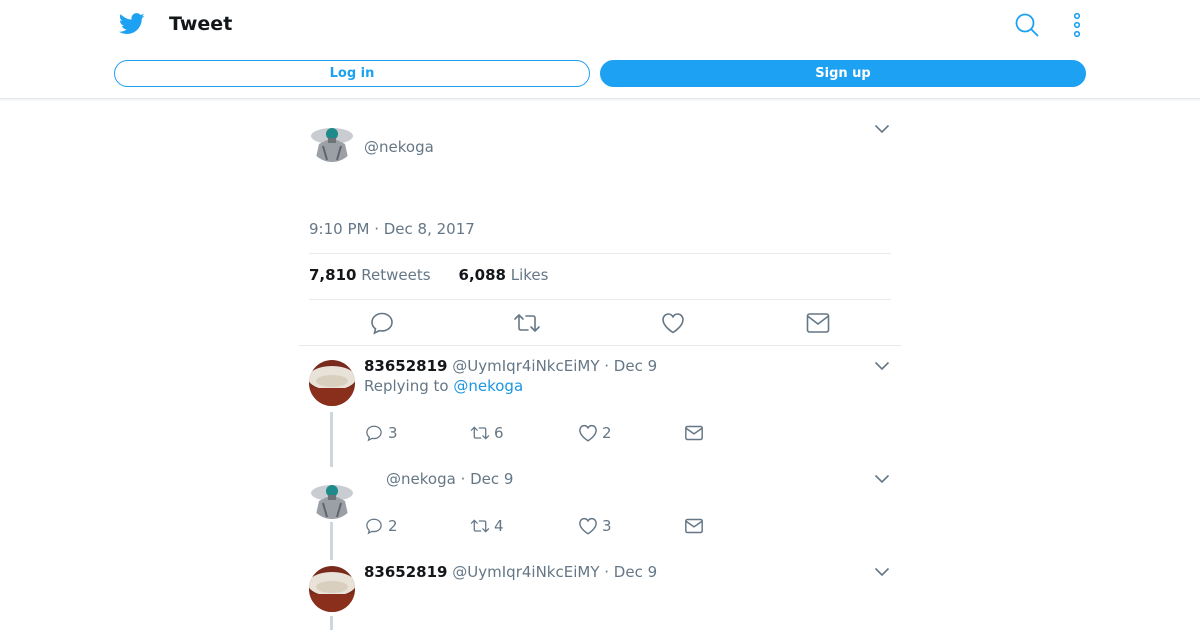 The image size is (1200, 630). I want to click on reply-header: @nekoga · Dec 9, so click(449, 479).